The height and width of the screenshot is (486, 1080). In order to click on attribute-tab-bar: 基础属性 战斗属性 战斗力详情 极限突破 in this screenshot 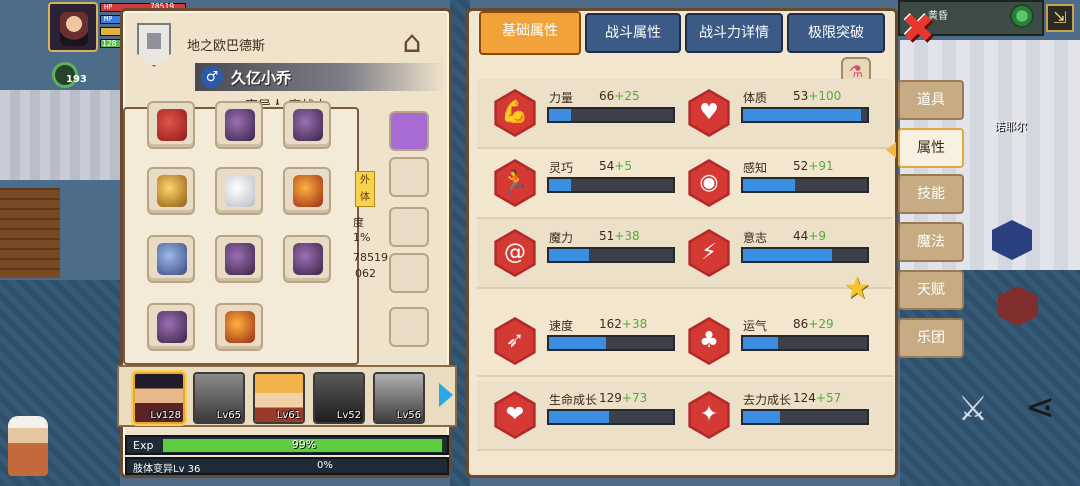, I will do `click(685, 36)`.